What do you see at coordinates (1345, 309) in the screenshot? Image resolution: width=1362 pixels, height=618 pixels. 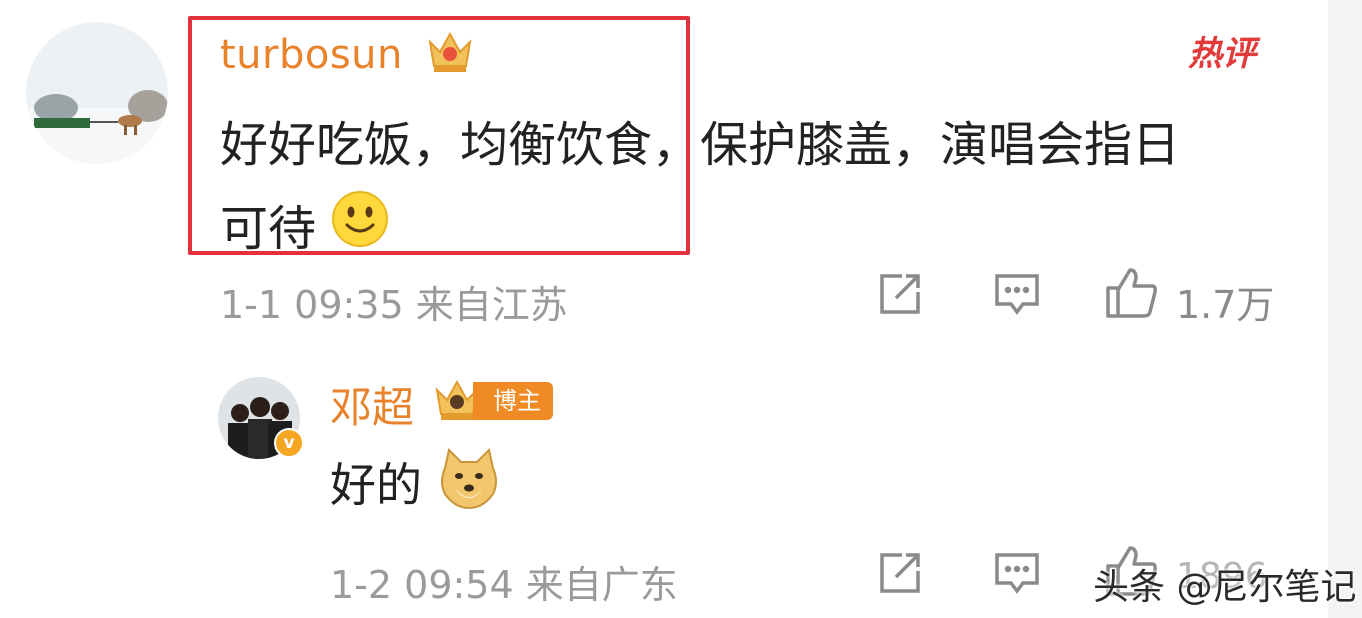 I see `scroll-edge` at bounding box center [1345, 309].